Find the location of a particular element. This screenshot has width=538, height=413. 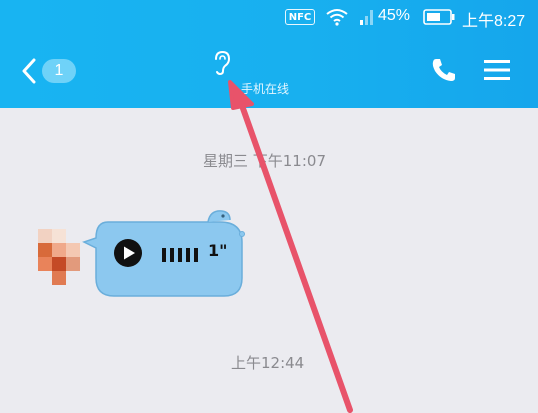

chevron-left-icon is located at coordinates (29, 71).